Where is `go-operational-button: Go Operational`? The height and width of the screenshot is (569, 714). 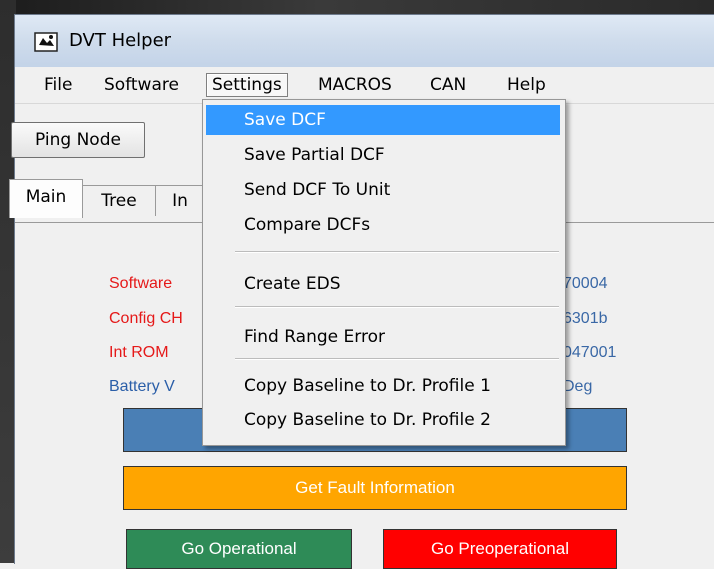
go-operational-button: Go Operational is located at coordinates (239, 549).